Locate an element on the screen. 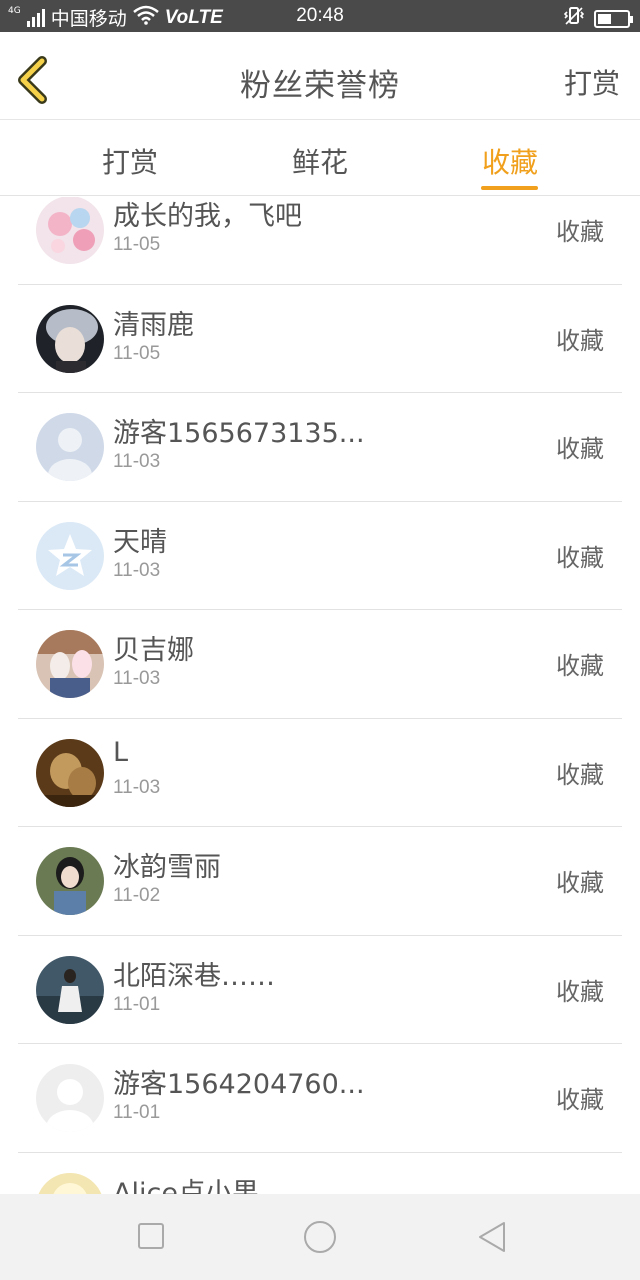 This screenshot has height=1280, width=640. reward-button: 打赏 is located at coordinates (592, 82).